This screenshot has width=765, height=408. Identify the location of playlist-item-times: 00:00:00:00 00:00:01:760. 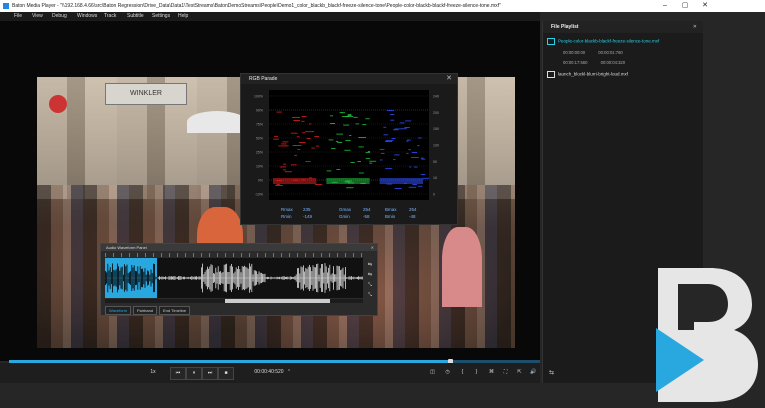
(593, 52).